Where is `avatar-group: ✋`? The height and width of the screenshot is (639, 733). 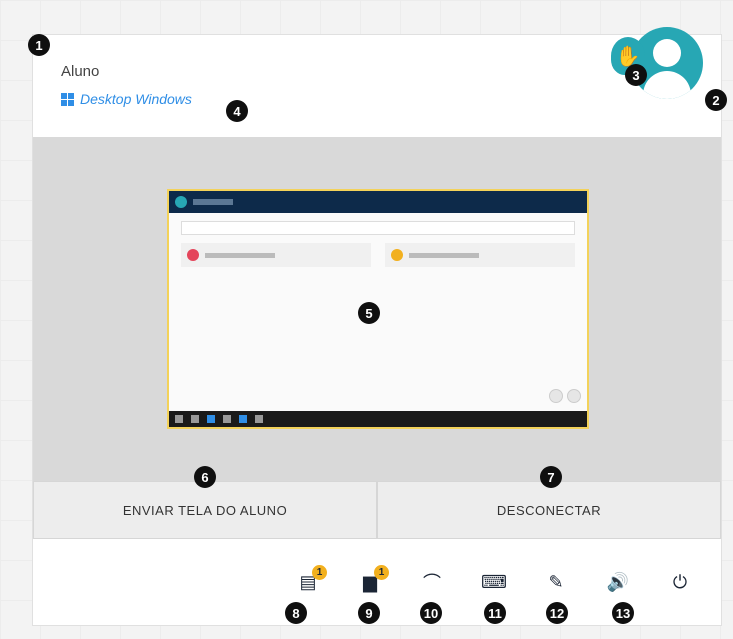 avatar-group: ✋ is located at coordinates (657, 68).